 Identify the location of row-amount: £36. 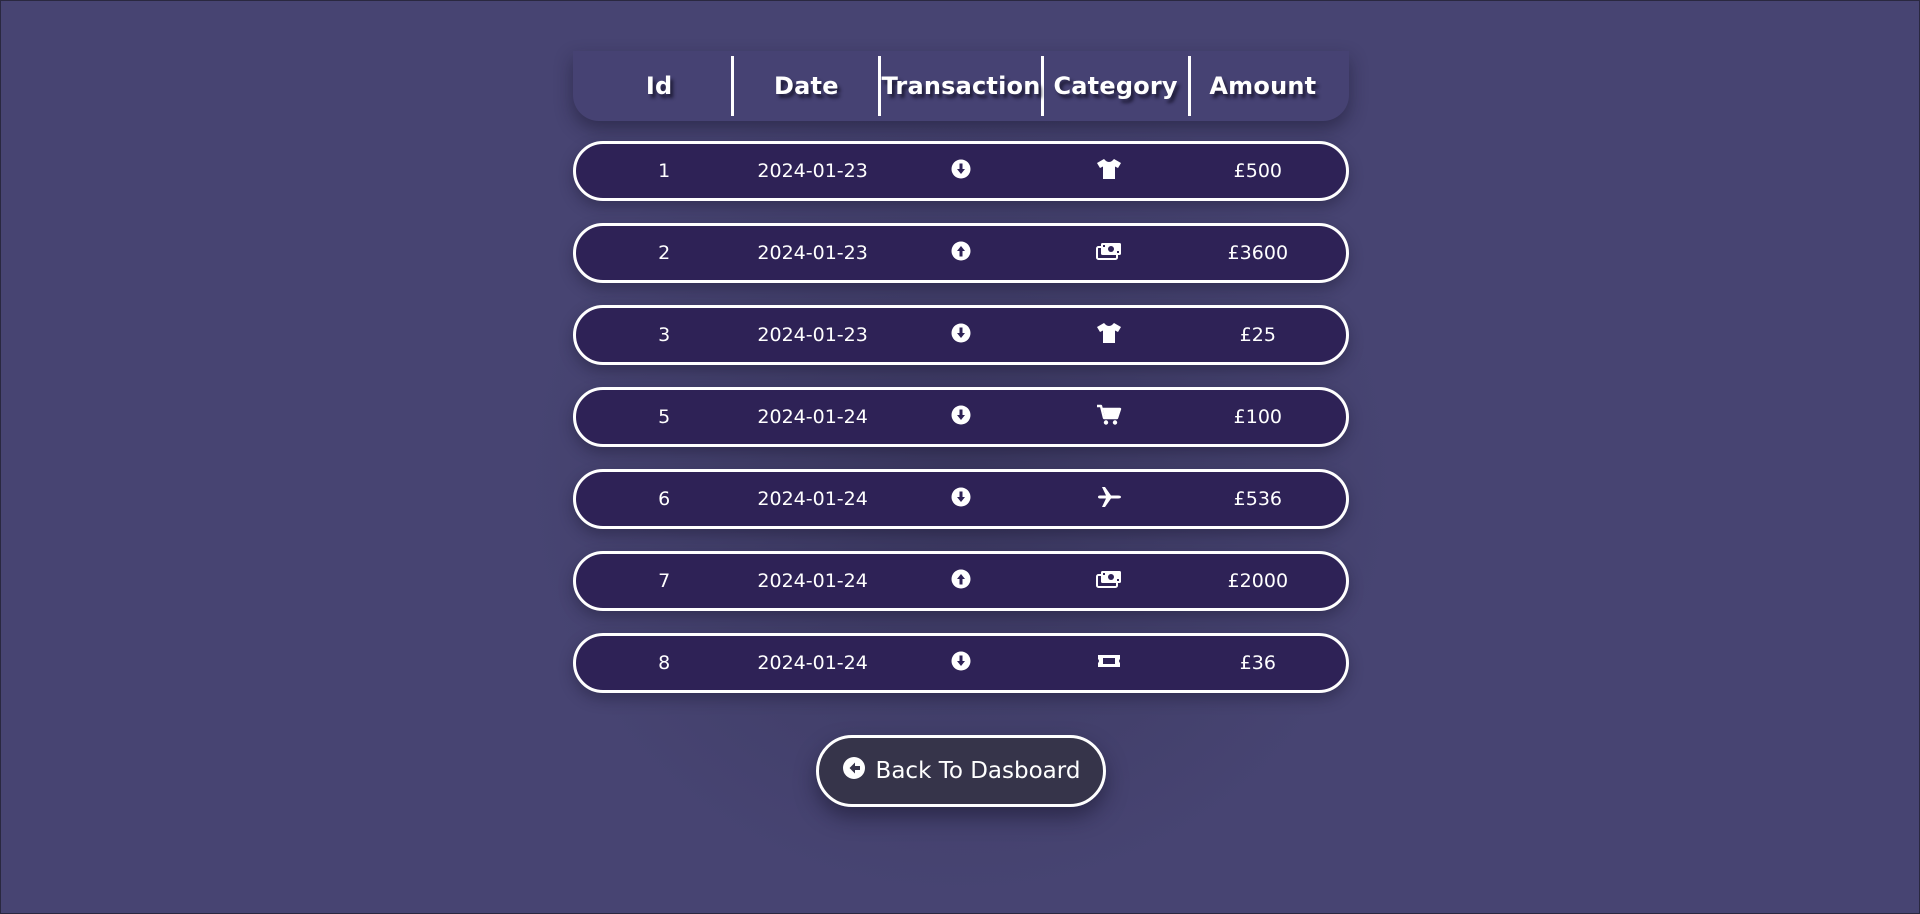
(1257, 663).